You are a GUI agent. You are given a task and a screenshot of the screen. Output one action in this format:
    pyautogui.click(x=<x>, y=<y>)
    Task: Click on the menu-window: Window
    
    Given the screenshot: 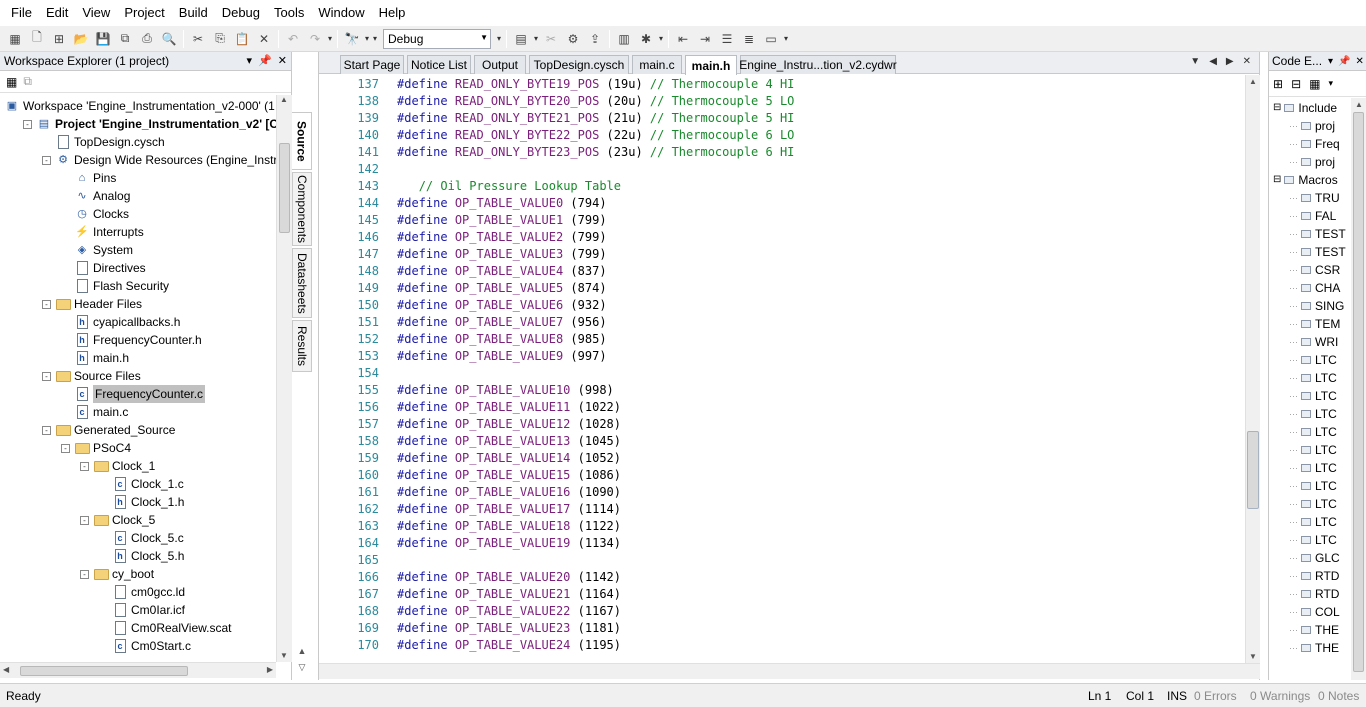 What is the action you would take?
    pyautogui.click(x=341, y=13)
    